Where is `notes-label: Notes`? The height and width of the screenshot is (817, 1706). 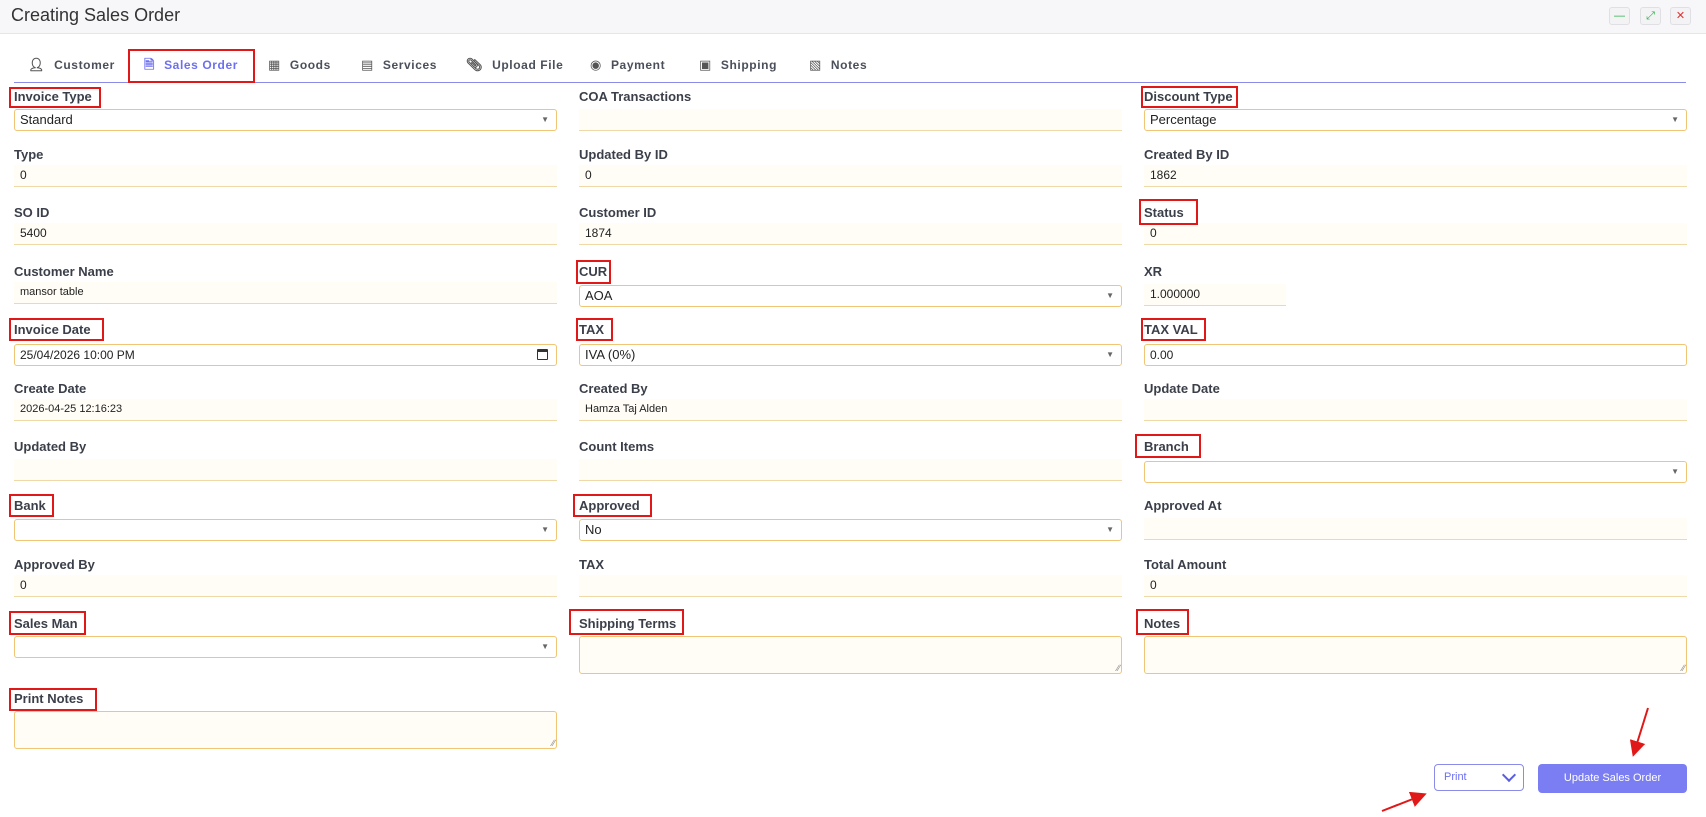 notes-label: Notes is located at coordinates (1162, 623).